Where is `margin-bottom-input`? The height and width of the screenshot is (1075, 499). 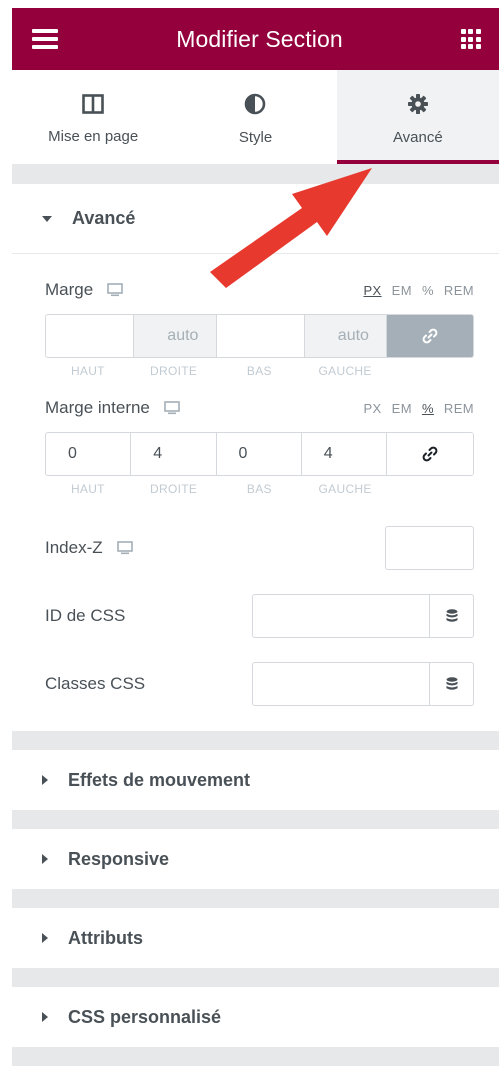
margin-bottom-input is located at coordinates (261, 336).